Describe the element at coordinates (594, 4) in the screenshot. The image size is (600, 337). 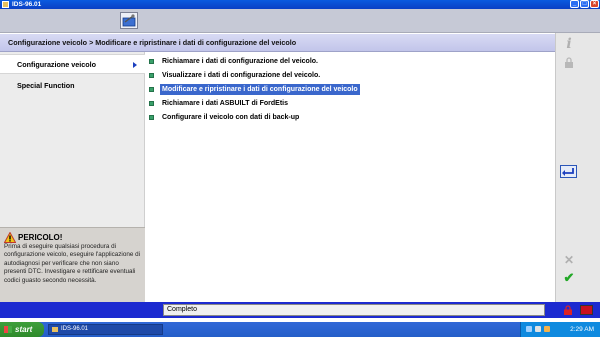
I see `close-button: ×` at that location.